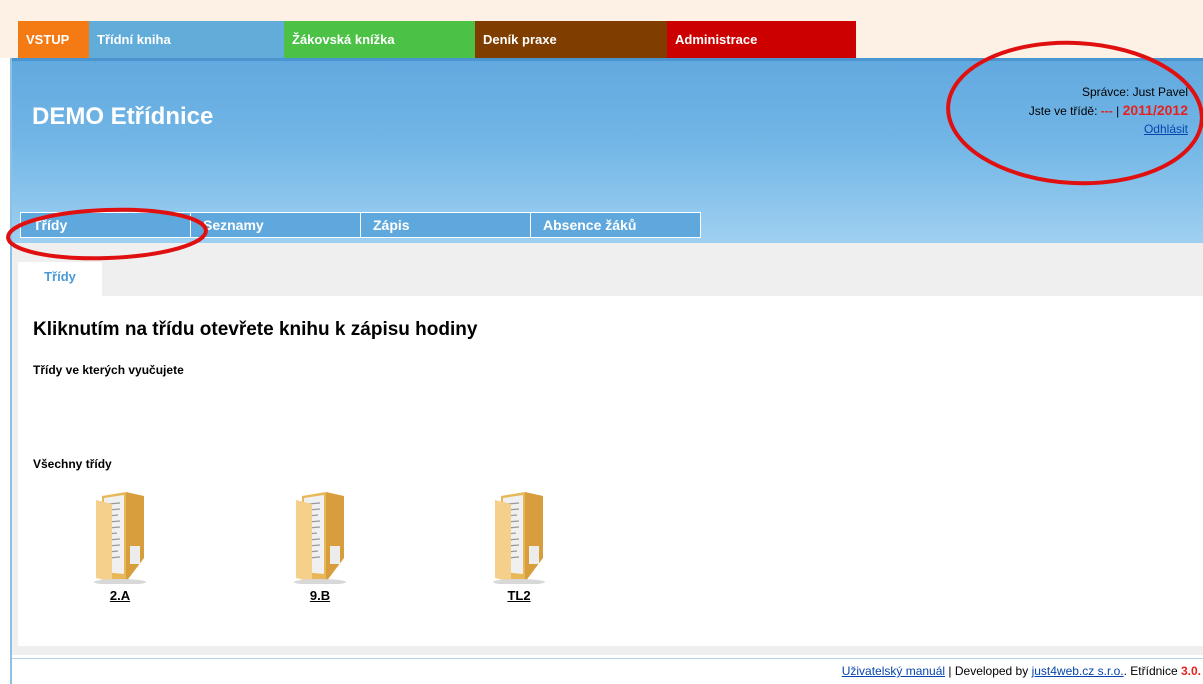 Image resolution: width=1203 pixels, height=684 pixels. I want to click on subnav-item-seznamy: Seznamy, so click(276, 225).